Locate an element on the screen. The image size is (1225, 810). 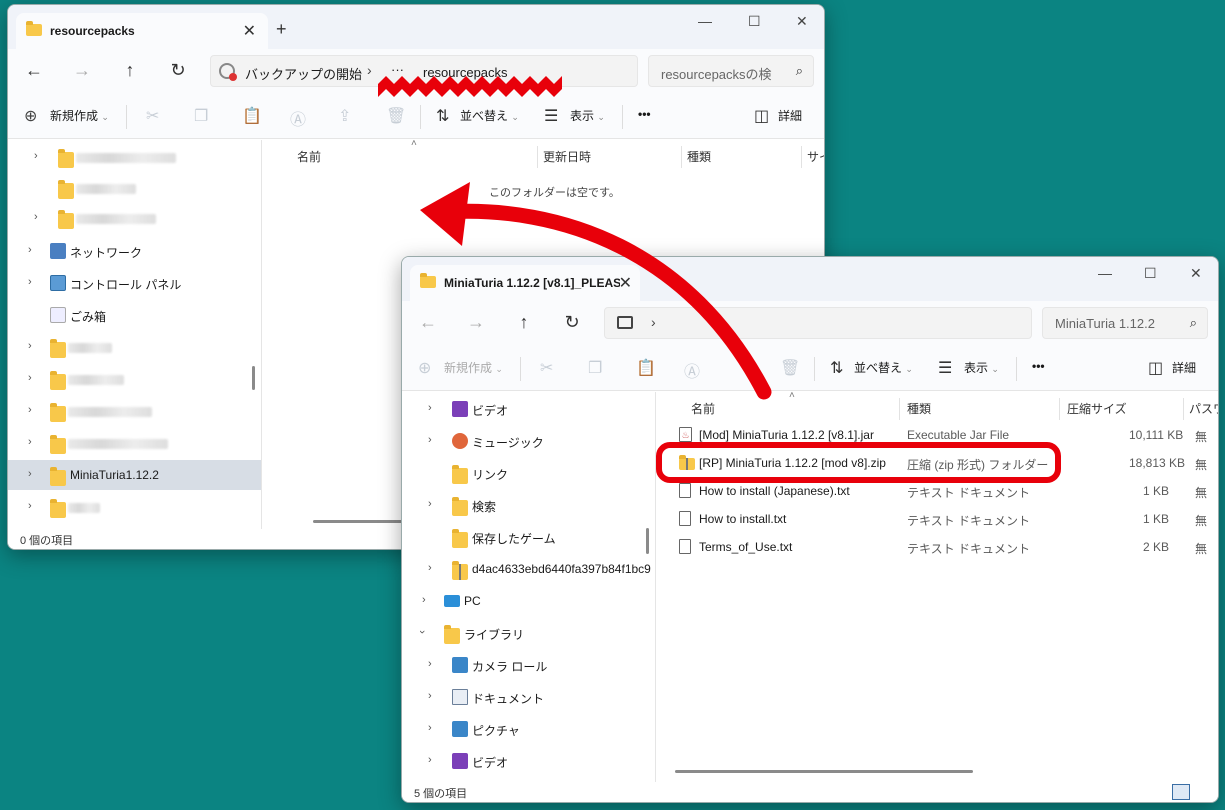
share-icon: ⇪ is located at coordinates (344, 116).